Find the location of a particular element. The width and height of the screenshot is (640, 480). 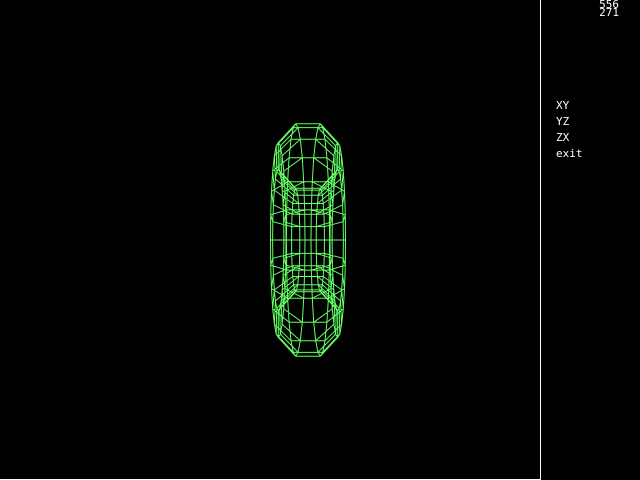

torus-mesh-lines is located at coordinates (308, 240).